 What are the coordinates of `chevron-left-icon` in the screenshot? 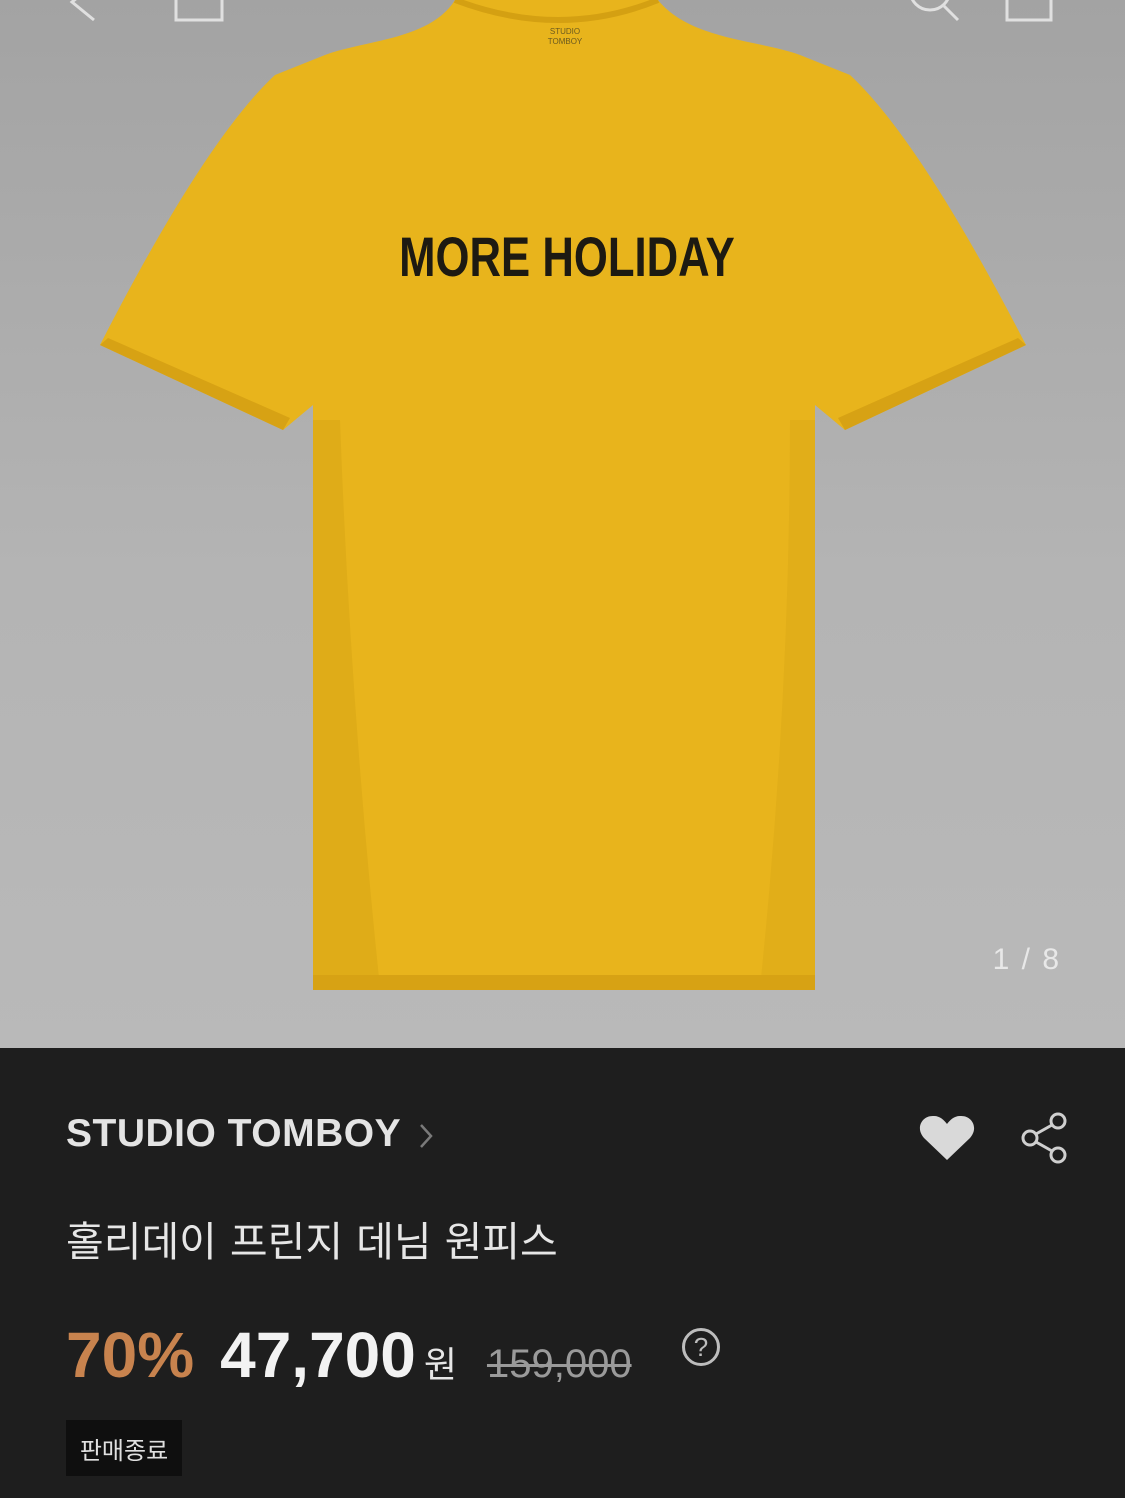 It's located at (82, 13).